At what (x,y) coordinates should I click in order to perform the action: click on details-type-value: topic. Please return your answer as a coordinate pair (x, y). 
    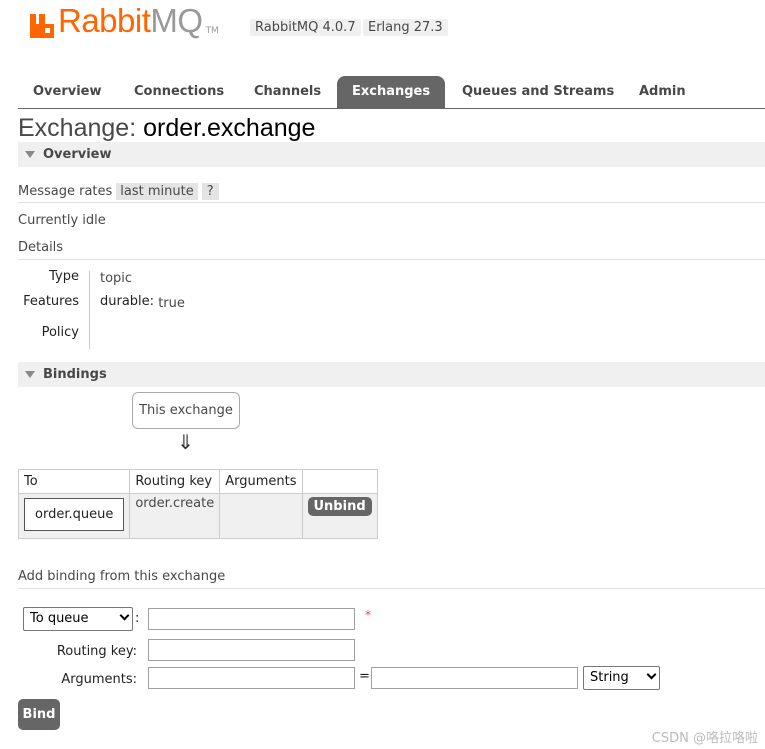
    Looking at the image, I should click on (116, 278).